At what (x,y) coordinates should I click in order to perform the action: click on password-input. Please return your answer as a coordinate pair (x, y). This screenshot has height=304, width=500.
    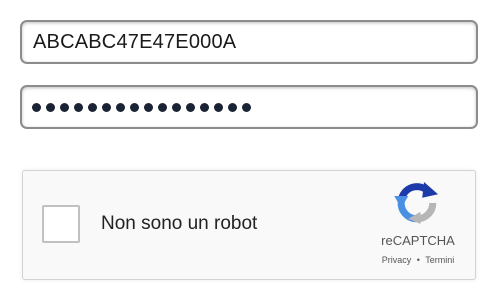
    Looking at the image, I should click on (249, 107).